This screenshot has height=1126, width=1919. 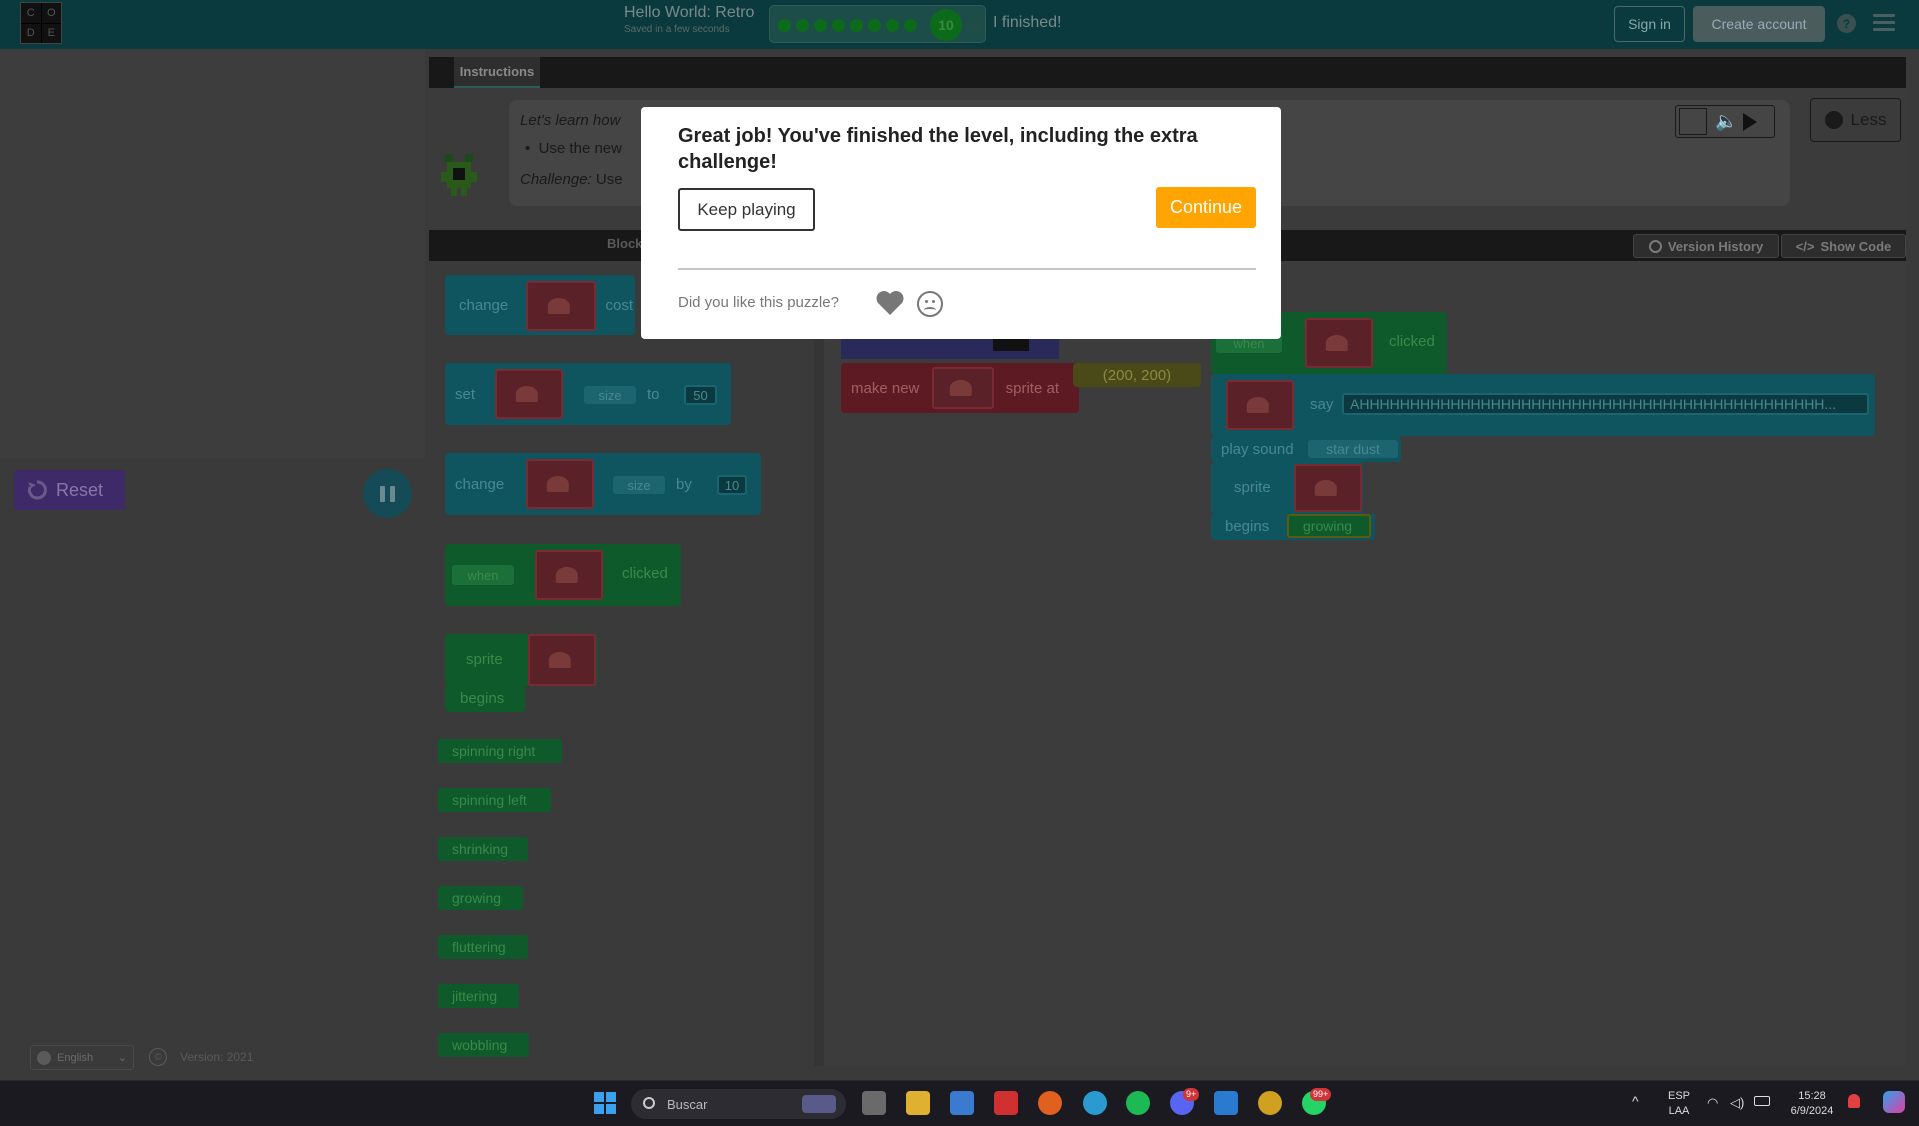 I want to click on keep-playing-button: Keep playing, so click(x=746, y=209).